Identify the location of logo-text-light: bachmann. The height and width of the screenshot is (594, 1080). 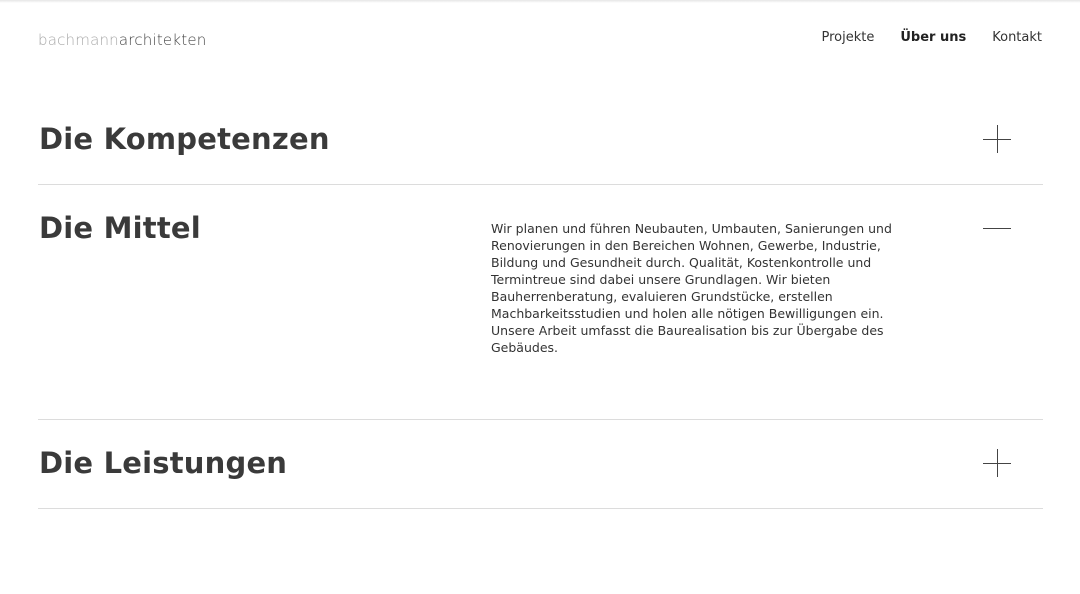
(78, 40).